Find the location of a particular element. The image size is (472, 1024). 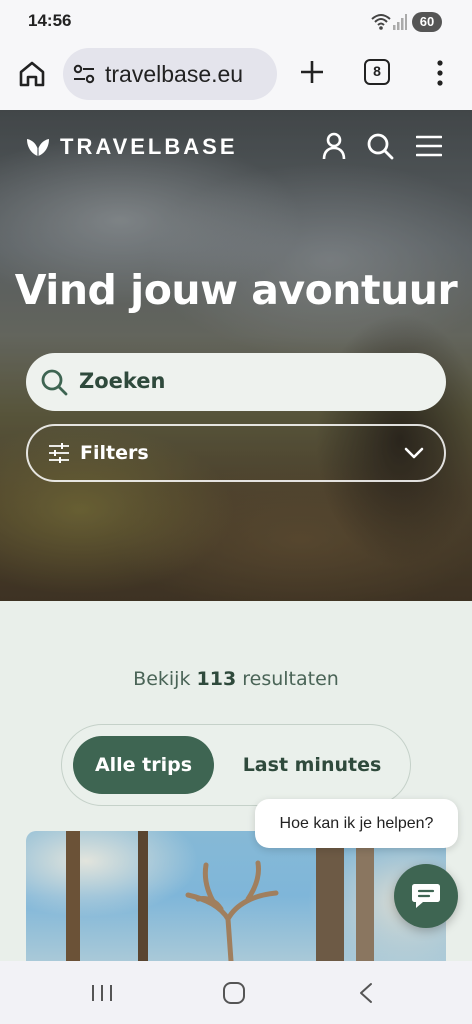

url-text: travelbase.eu is located at coordinates (174, 74).